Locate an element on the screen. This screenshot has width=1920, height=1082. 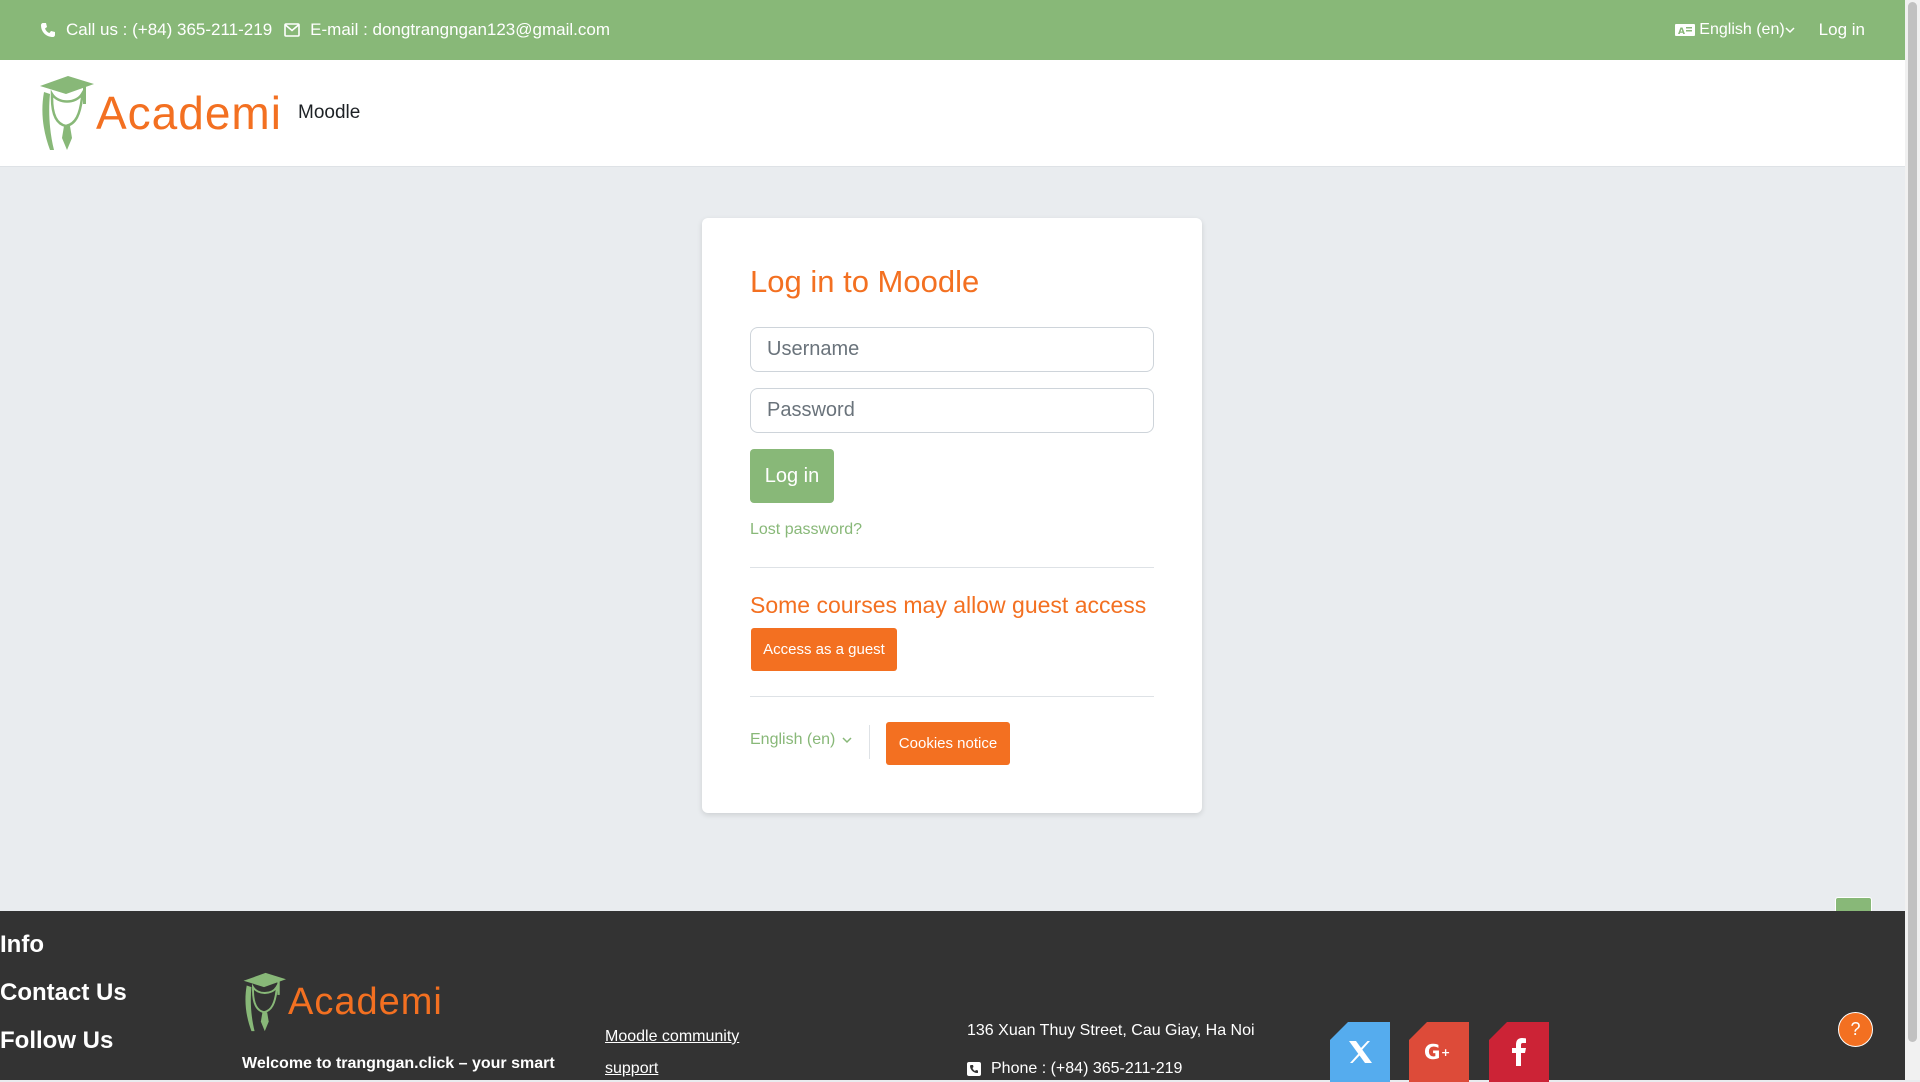
language-selector: English (en) is located at coordinates (801, 740).